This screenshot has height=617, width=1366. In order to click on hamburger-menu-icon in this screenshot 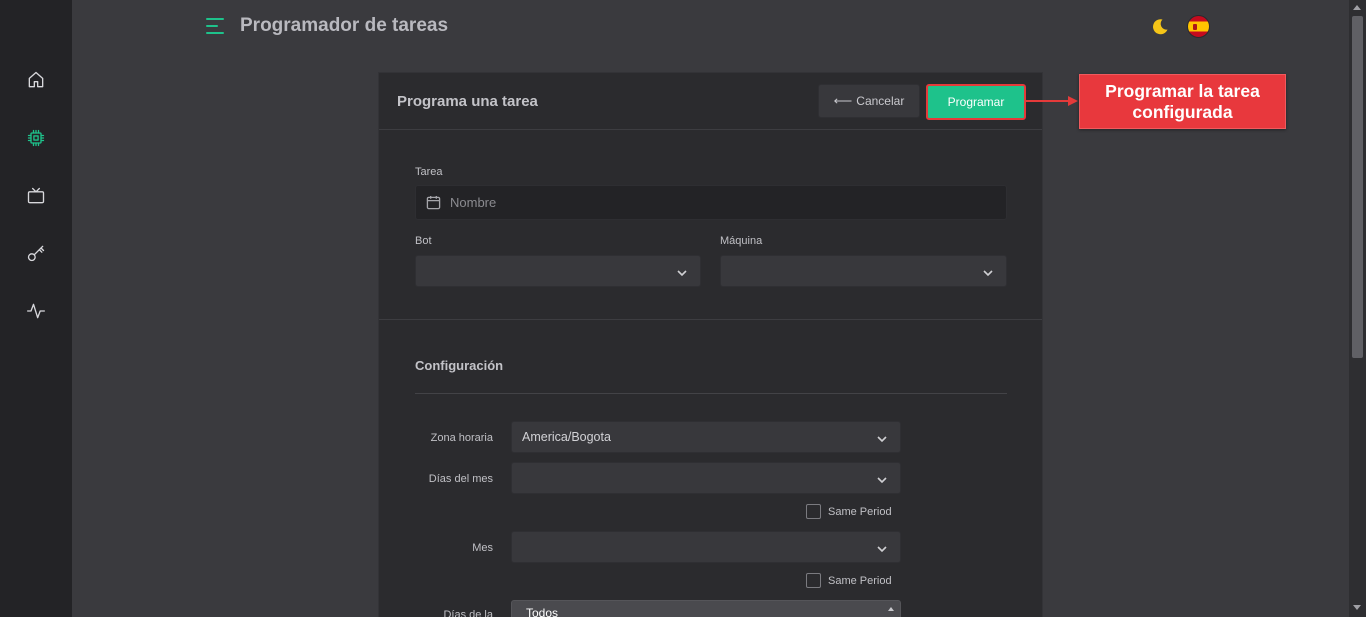, I will do `click(217, 26)`.